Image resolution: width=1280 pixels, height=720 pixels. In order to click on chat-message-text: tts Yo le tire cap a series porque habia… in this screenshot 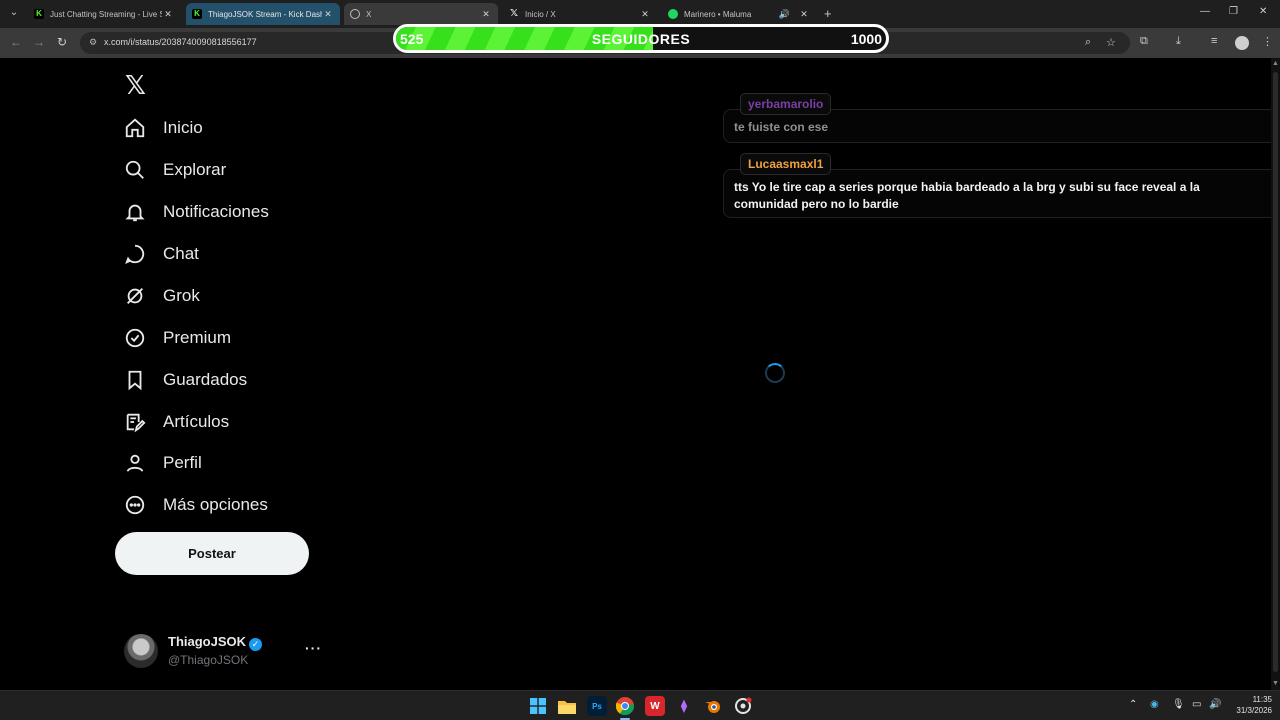, I will do `click(967, 195)`.